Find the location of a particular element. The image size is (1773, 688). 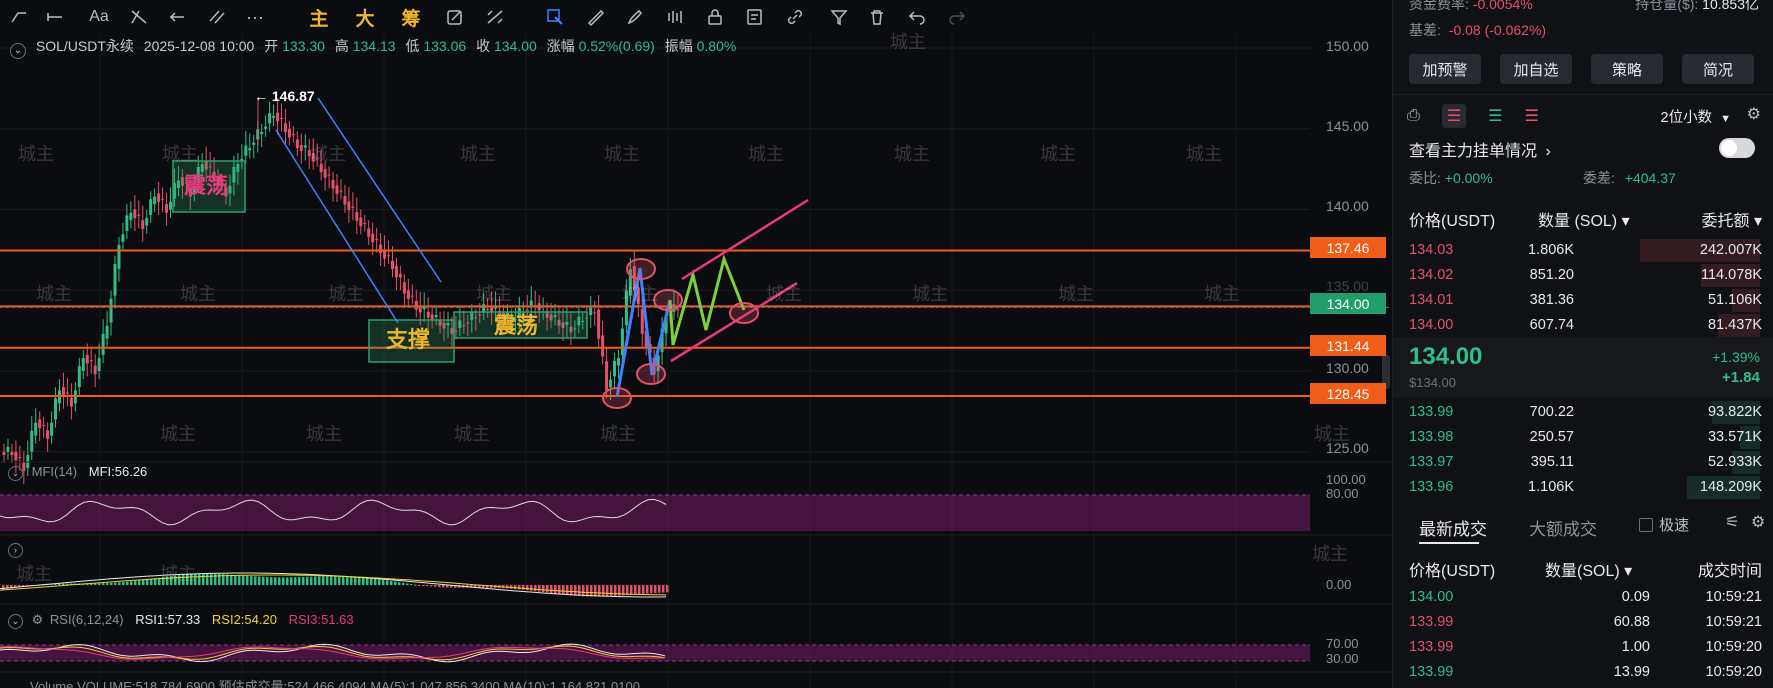

book-row: 134.00 607.74 81.437K is located at coordinates (1583, 325).